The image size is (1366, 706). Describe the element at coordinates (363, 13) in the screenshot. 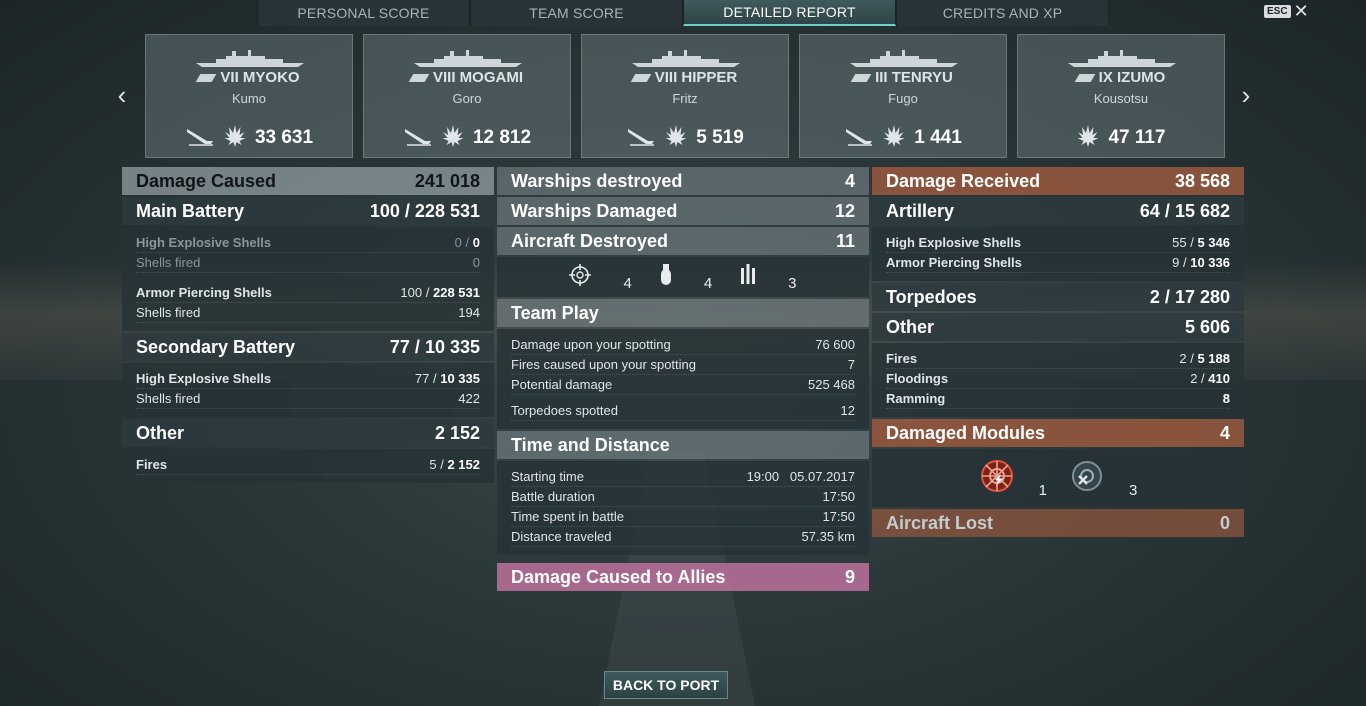

I see `tab-personal-score: PERSONAL SCORE` at that location.